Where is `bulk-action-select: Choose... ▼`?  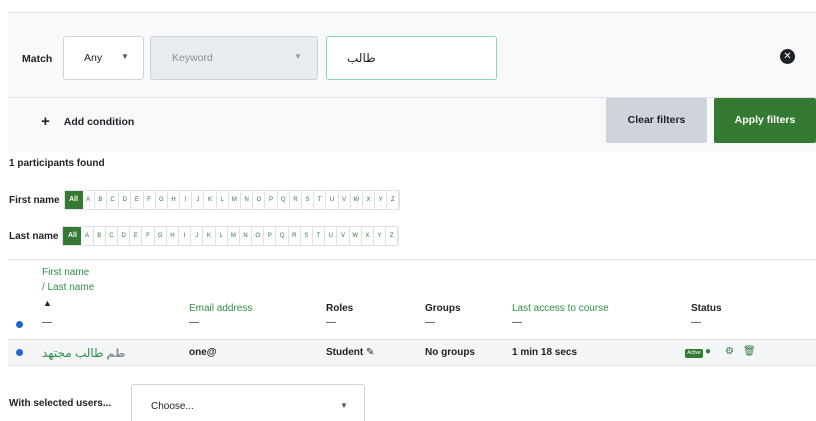
bulk-action-select: Choose... ▼ is located at coordinates (248, 402).